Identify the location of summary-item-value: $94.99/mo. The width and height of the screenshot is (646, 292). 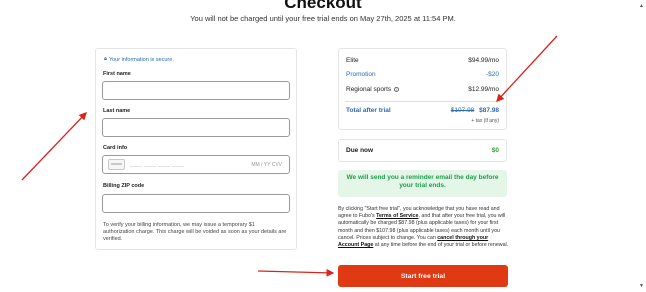
(483, 60).